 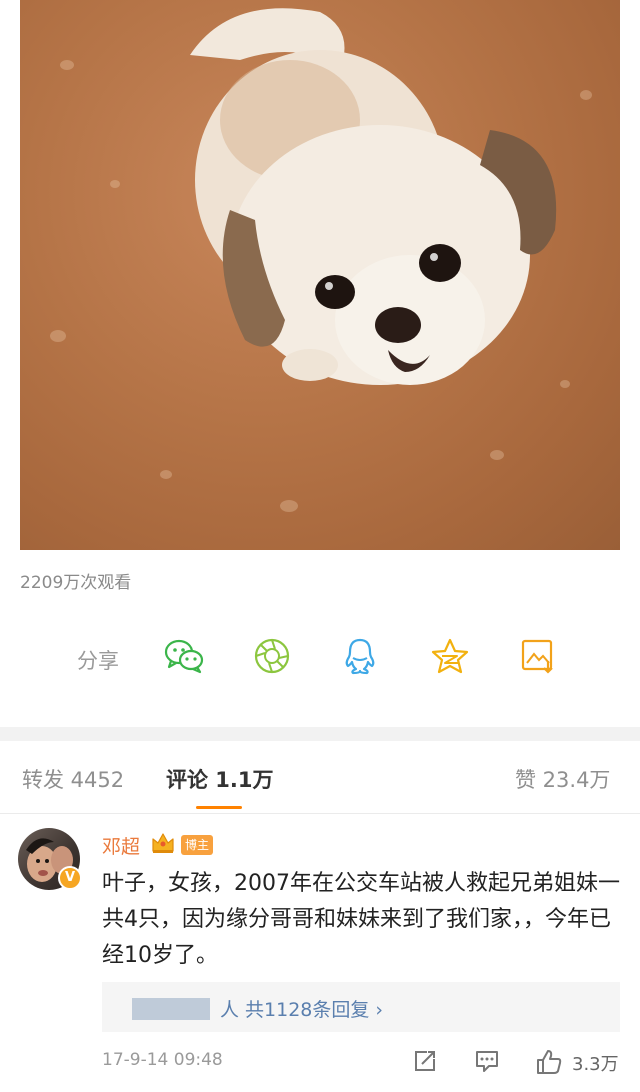 What do you see at coordinates (197, 845) in the screenshot?
I see `owner-badge: 博主` at bounding box center [197, 845].